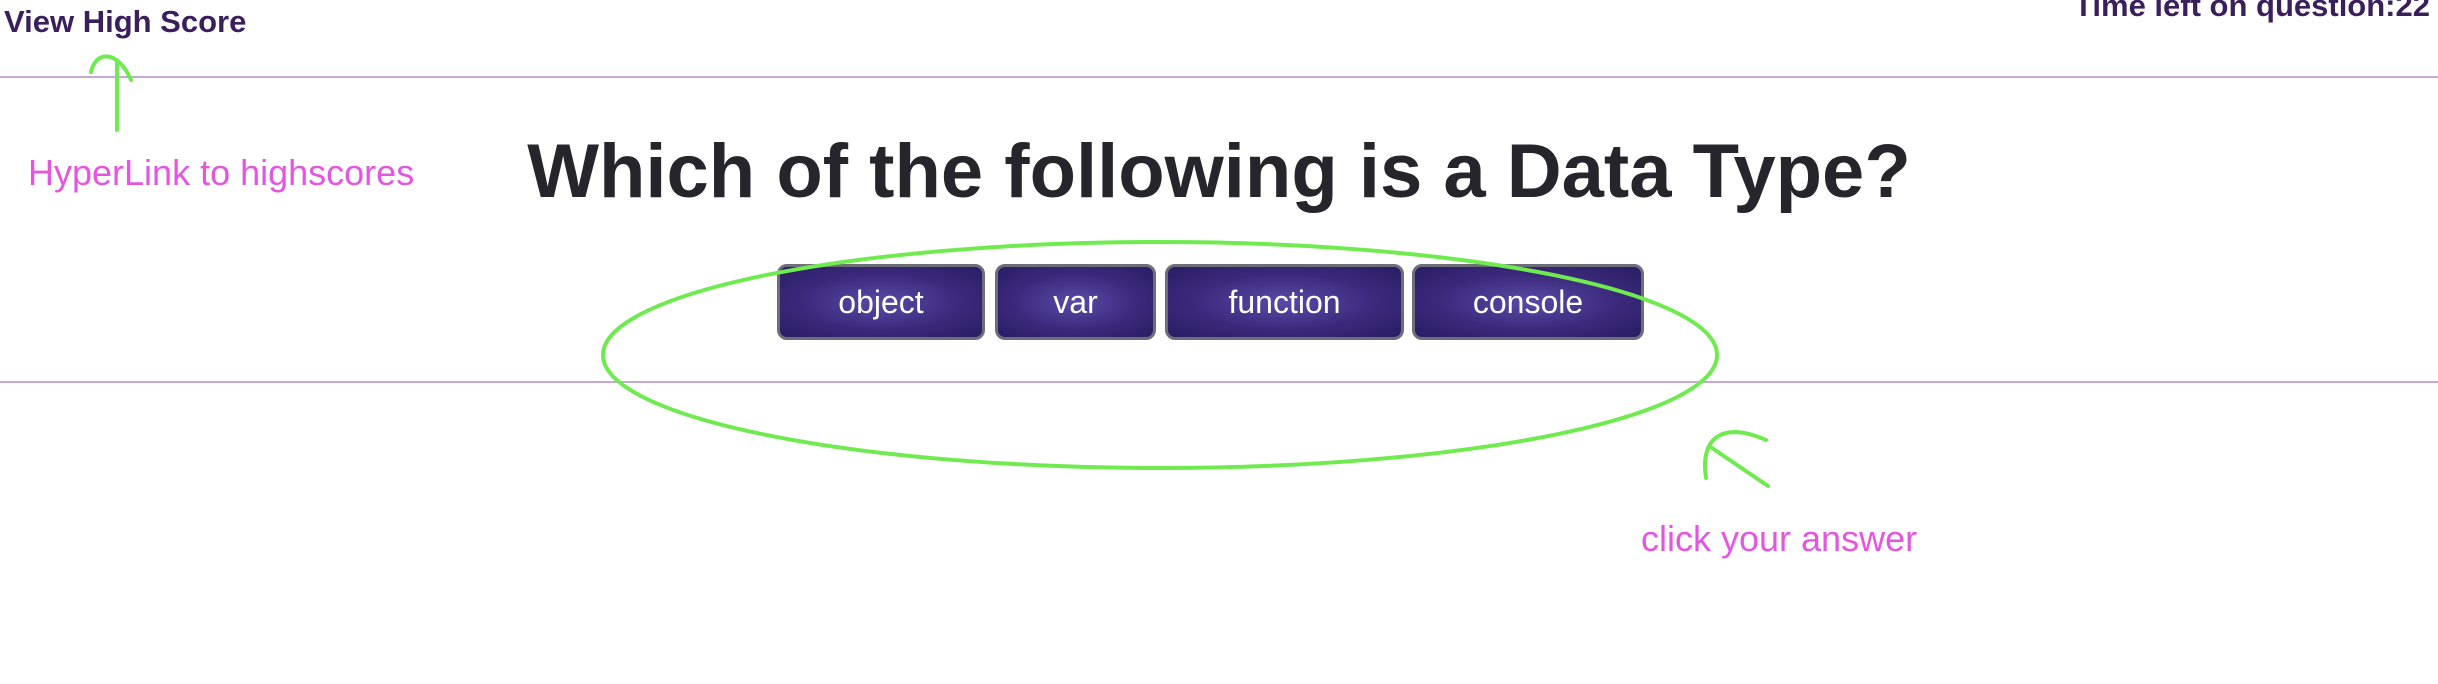 The image size is (2438, 684). What do you see at coordinates (1075, 302) in the screenshot?
I see `answer-button-var: var` at bounding box center [1075, 302].